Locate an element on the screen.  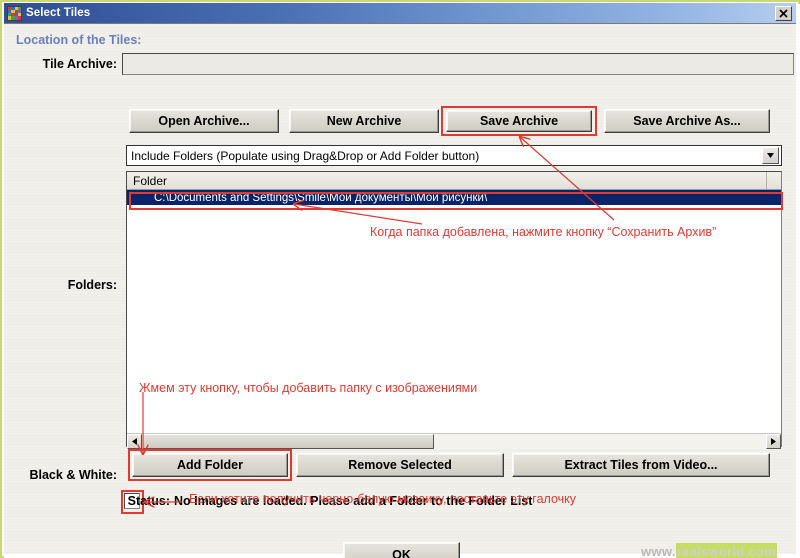
tile-archive-label: Tile Archive: is located at coordinates (79, 64).